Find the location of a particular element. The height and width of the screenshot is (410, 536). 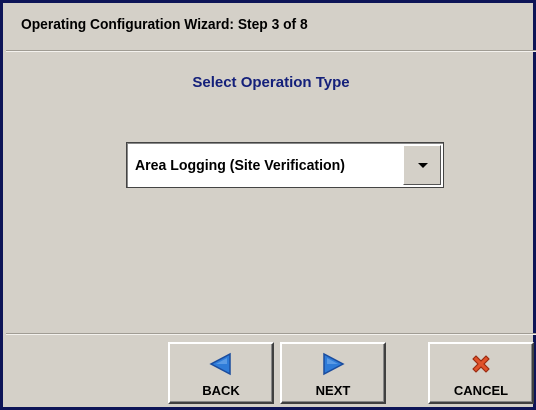

next-button-label: NEXT is located at coordinates (333, 390).